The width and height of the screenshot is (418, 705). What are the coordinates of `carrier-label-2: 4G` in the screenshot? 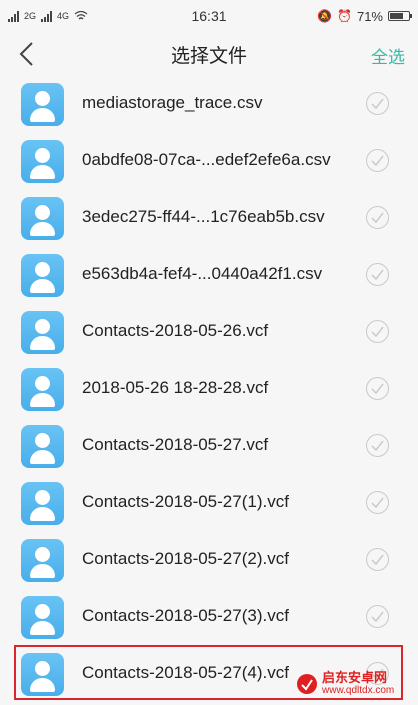 It's located at (63, 16).